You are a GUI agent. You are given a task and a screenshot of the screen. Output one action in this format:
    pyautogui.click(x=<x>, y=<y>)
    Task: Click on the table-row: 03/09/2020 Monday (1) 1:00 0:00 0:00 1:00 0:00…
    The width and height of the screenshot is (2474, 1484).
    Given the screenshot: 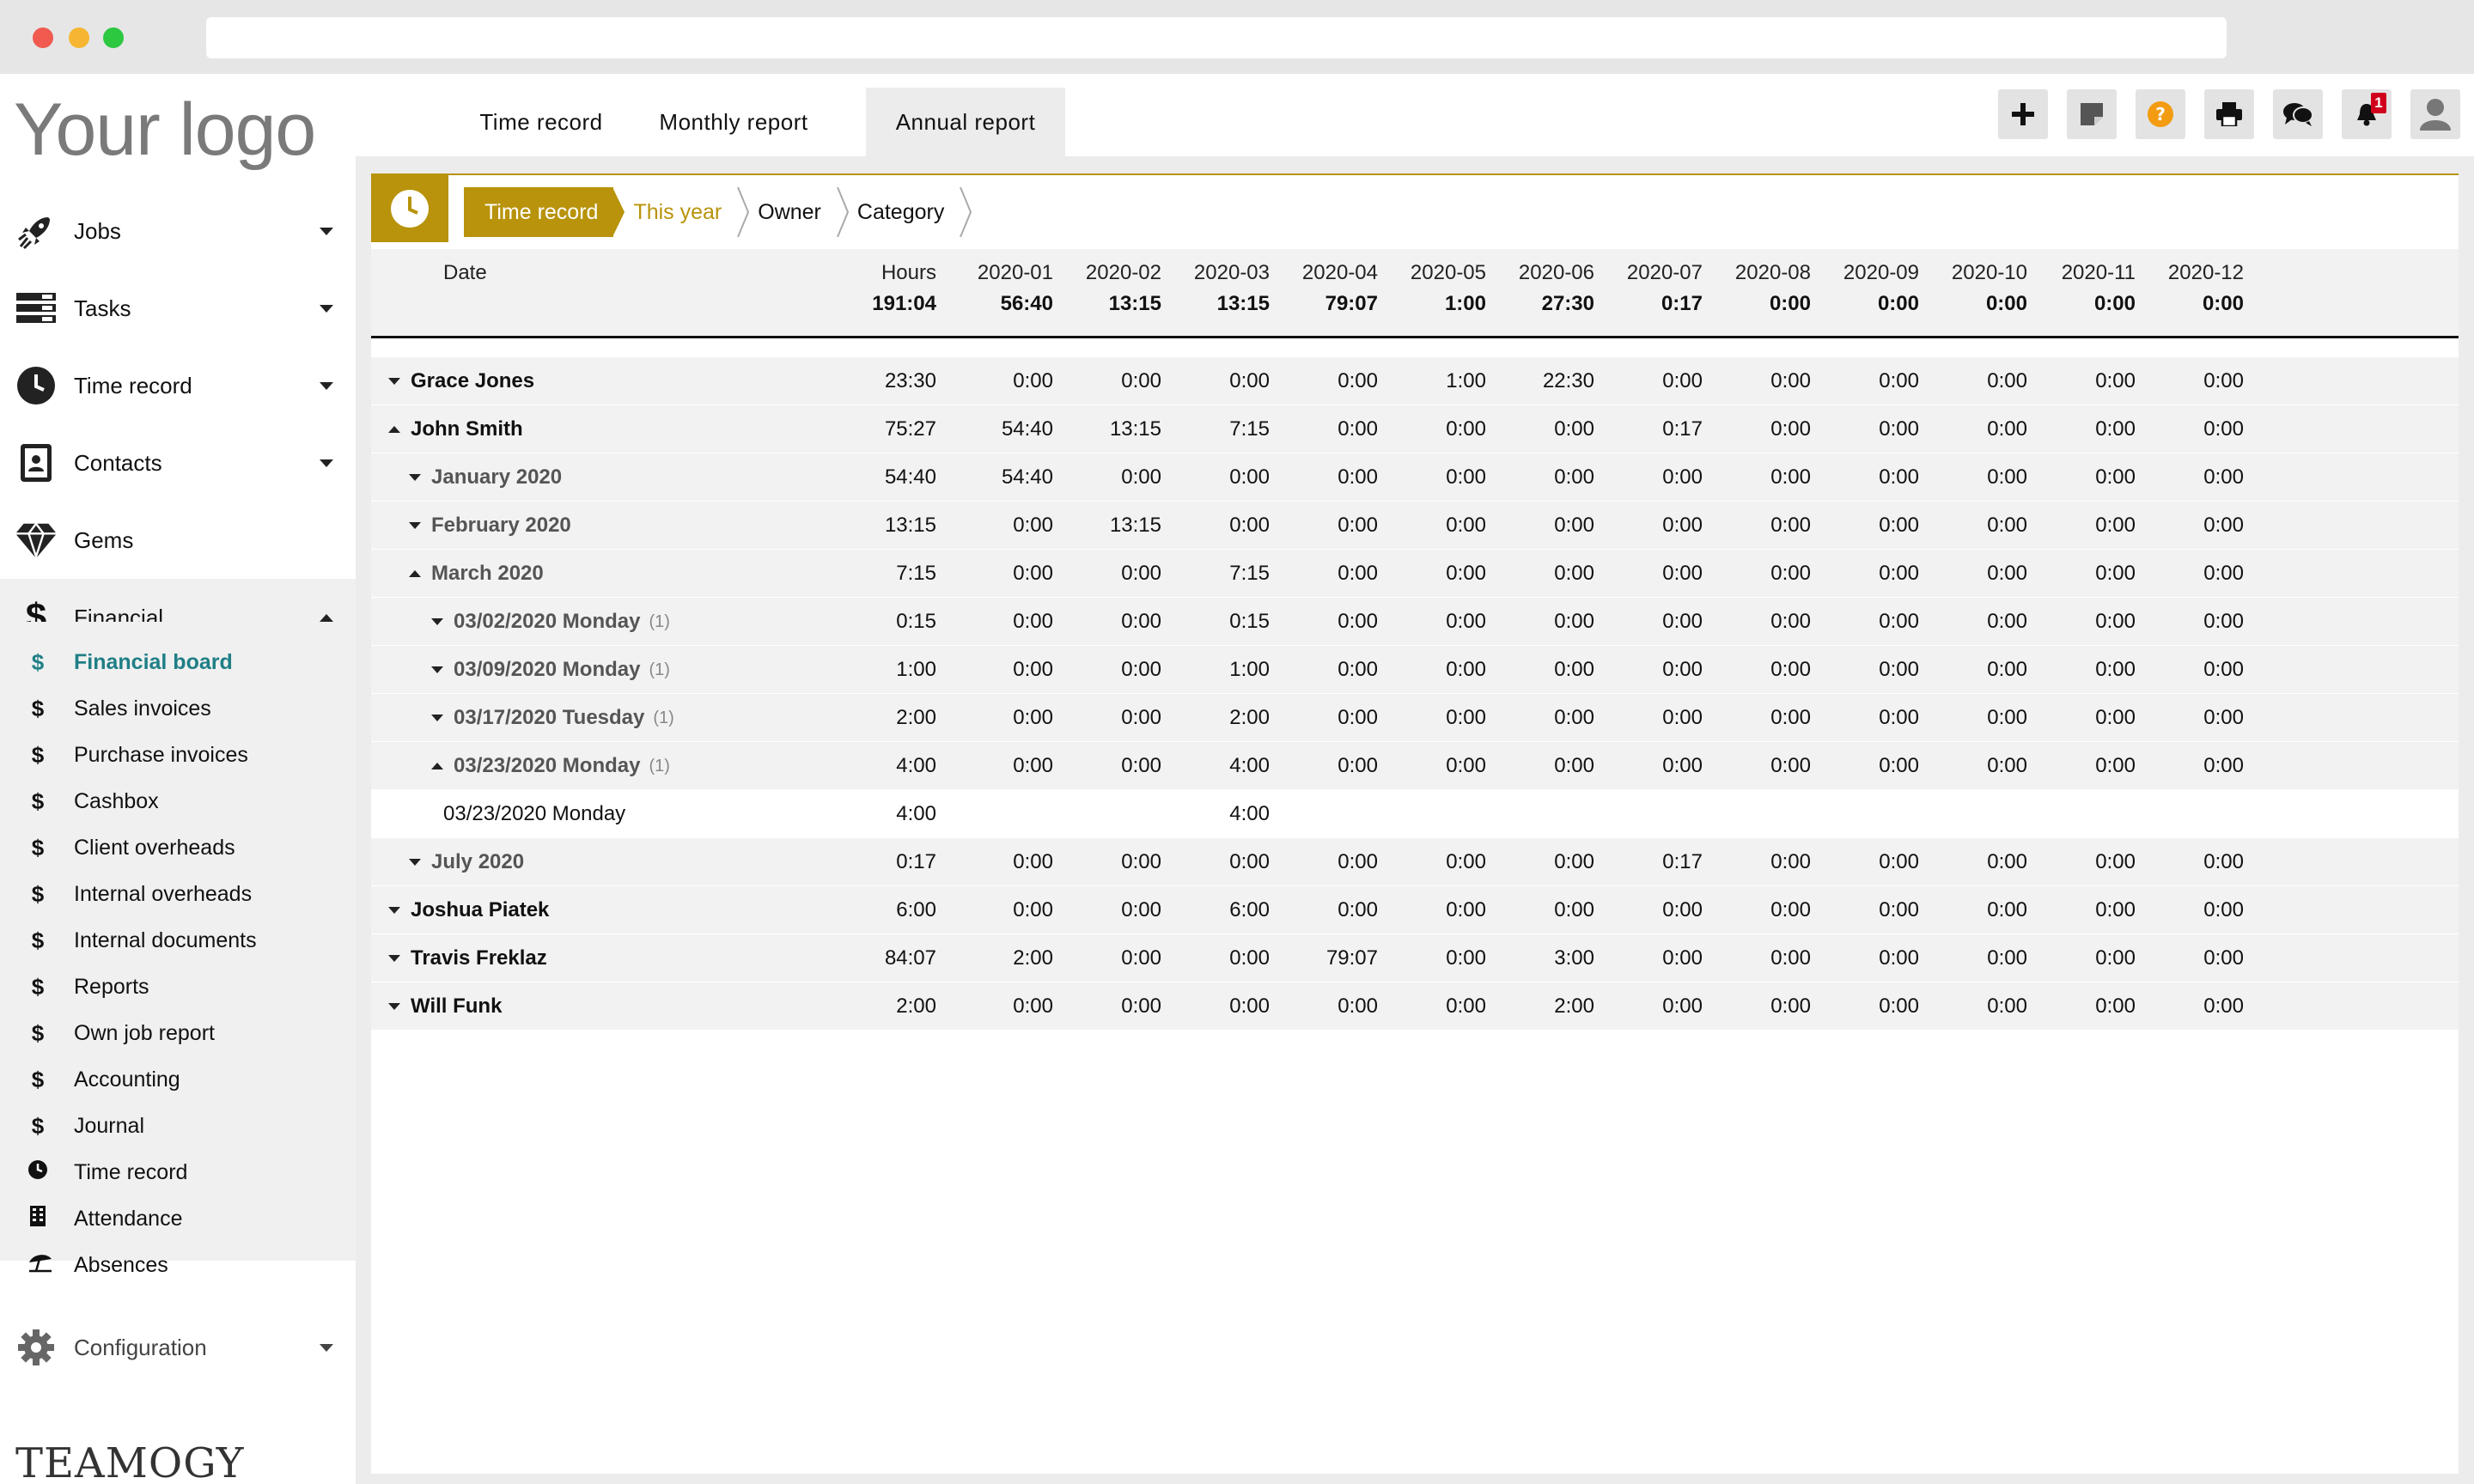 What is the action you would take?
    pyautogui.click(x=1415, y=670)
    